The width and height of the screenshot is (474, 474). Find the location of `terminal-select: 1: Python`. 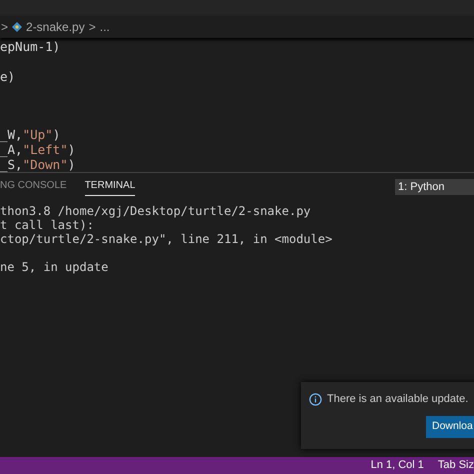

terminal-select: 1: Python is located at coordinates (434, 187).